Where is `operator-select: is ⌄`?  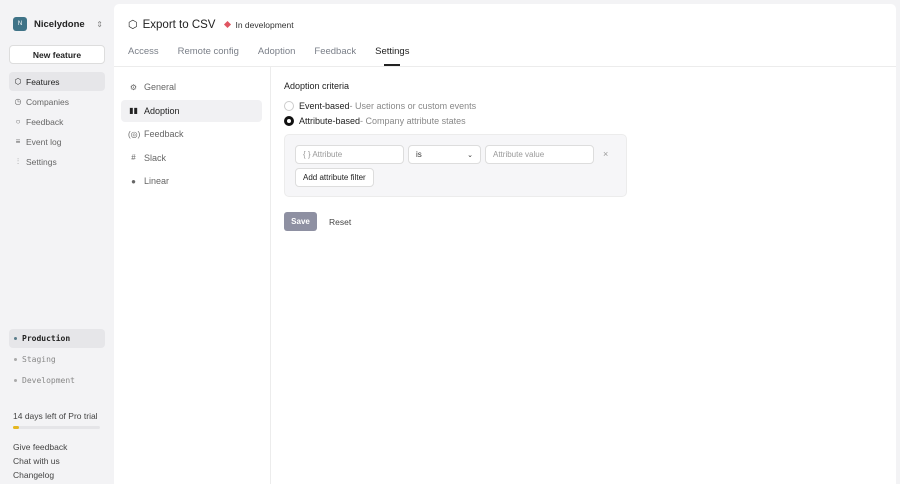 operator-select: is ⌄ is located at coordinates (444, 154).